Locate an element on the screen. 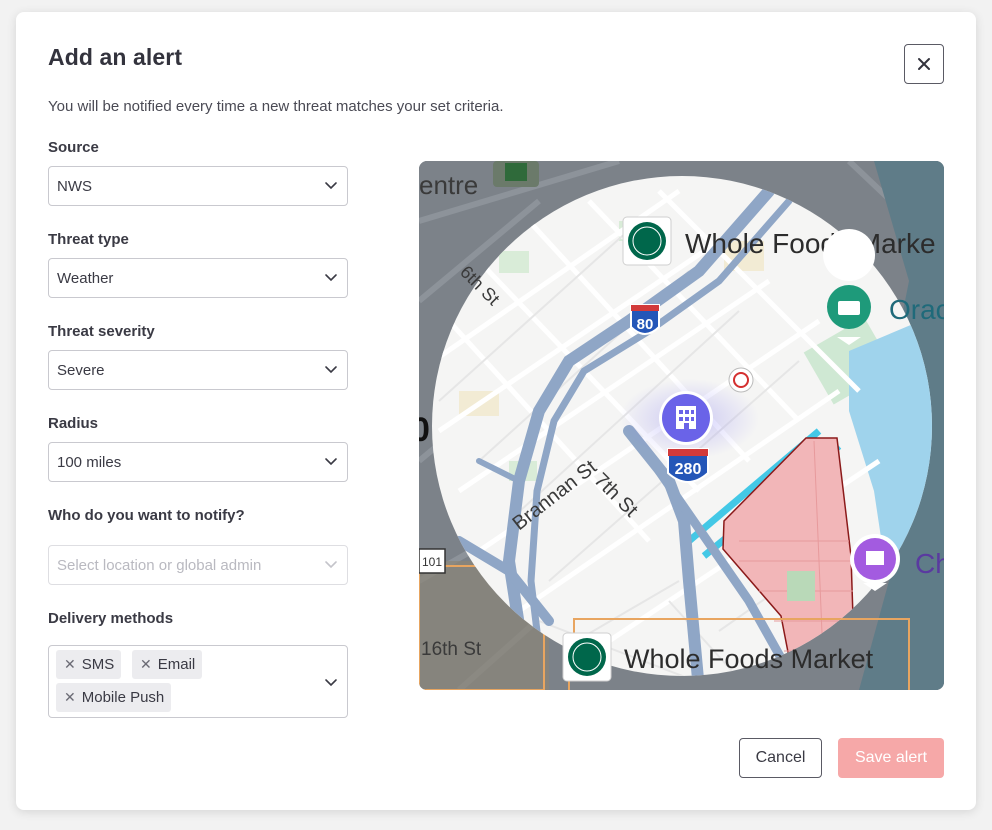 The width and height of the screenshot is (992, 830). map-label: Ch is located at coordinates (929, 563).